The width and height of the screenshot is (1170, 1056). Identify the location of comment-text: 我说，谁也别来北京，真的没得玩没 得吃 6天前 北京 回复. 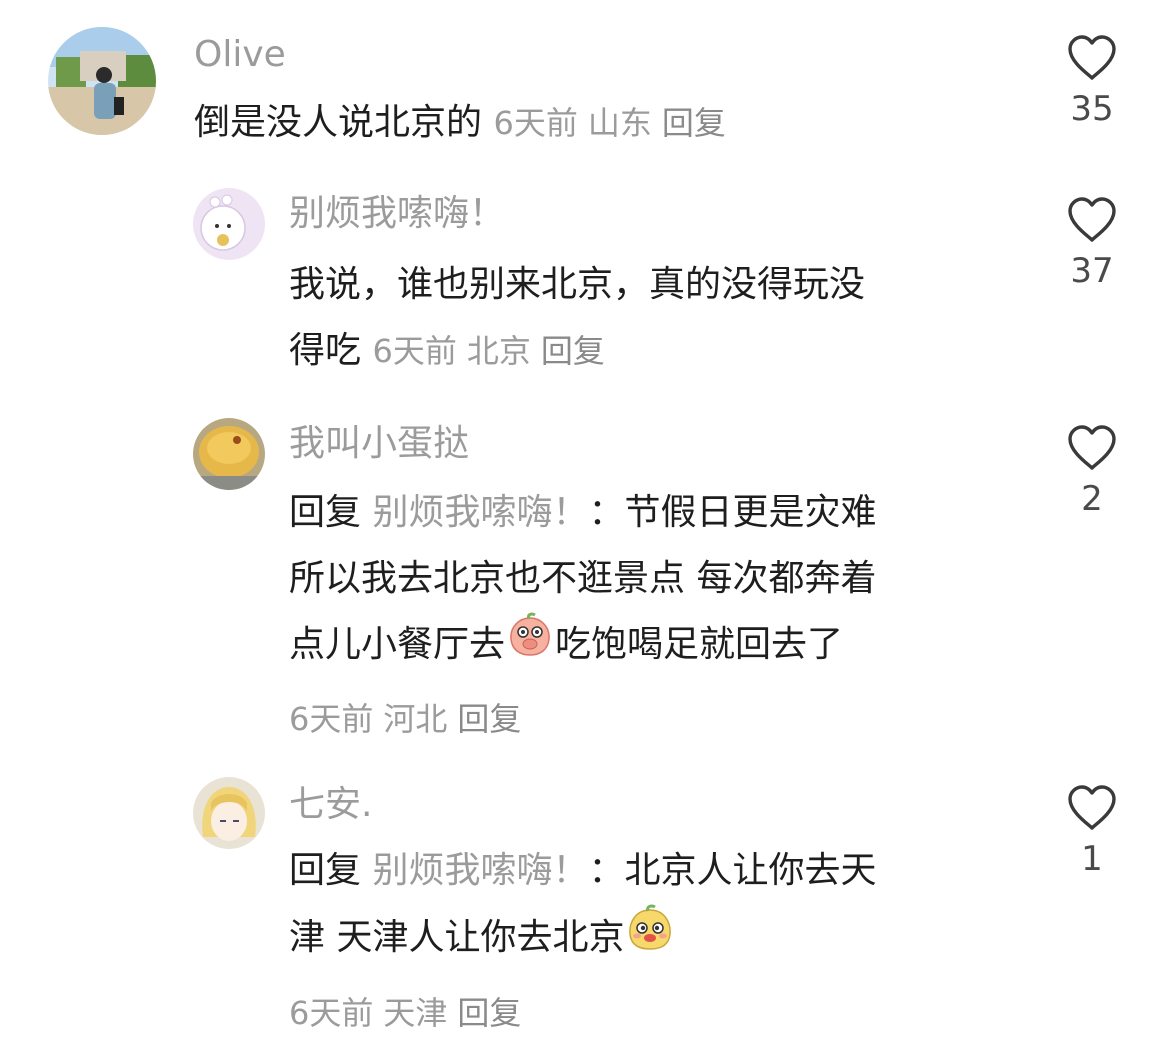
(577, 318).